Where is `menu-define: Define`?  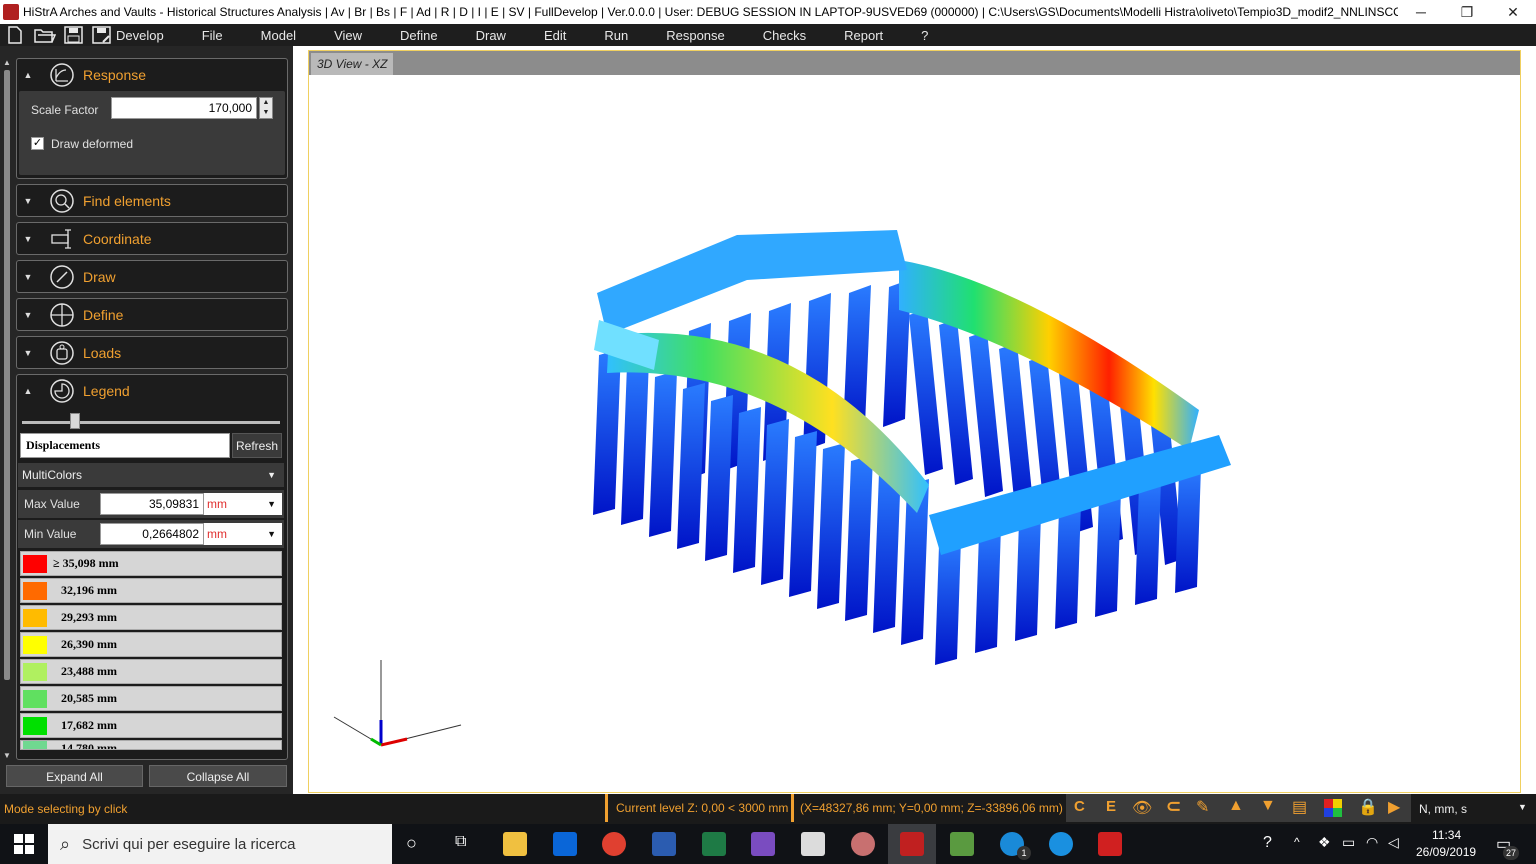
menu-define: Define is located at coordinates (419, 35).